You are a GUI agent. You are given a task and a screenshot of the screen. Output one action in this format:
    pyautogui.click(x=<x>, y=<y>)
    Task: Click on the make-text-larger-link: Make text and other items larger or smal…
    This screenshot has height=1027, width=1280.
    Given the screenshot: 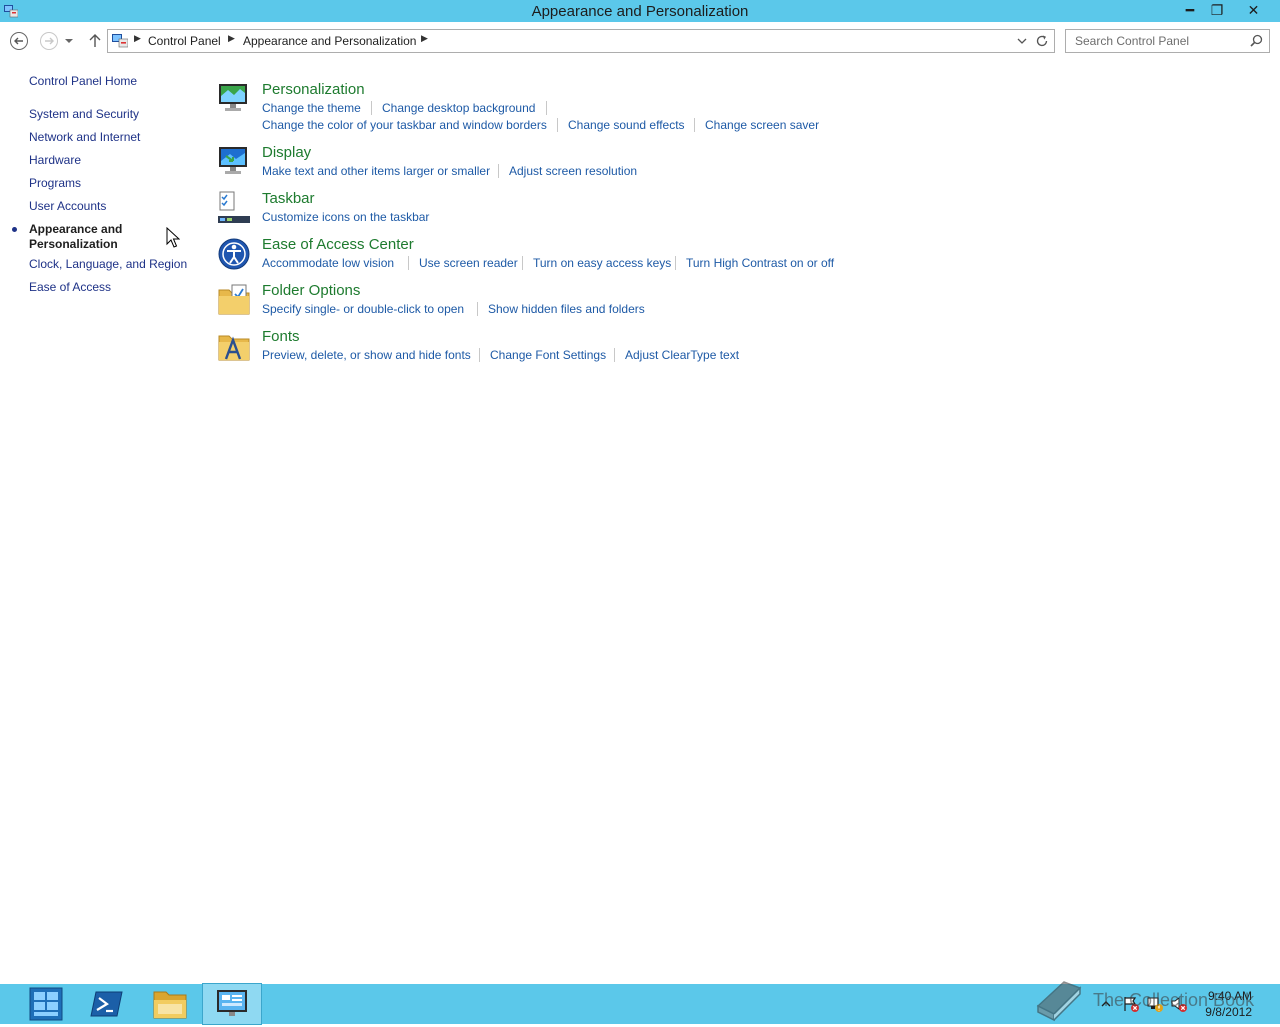 What is the action you would take?
    pyautogui.click(x=376, y=171)
    